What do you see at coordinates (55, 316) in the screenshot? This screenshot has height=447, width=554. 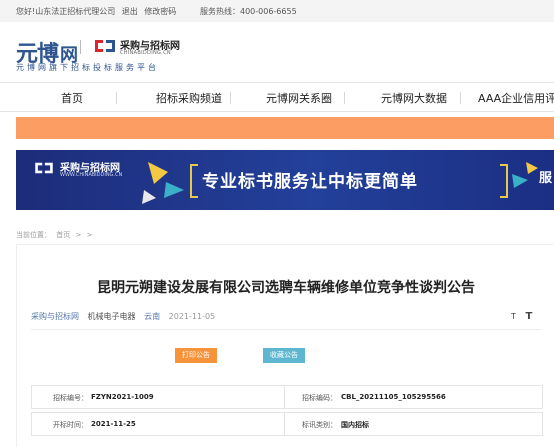 I see `article-source-link: 采购与招标网` at bounding box center [55, 316].